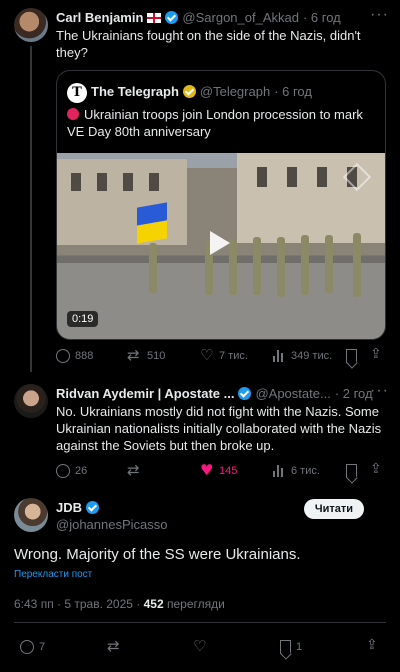 Image resolution: width=400 pixels, height=672 pixels. What do you see at coordinates (135, 91) in the screenshot?
I see `quoted-author-name: The Telegraph` at bounding box center [135, 91].